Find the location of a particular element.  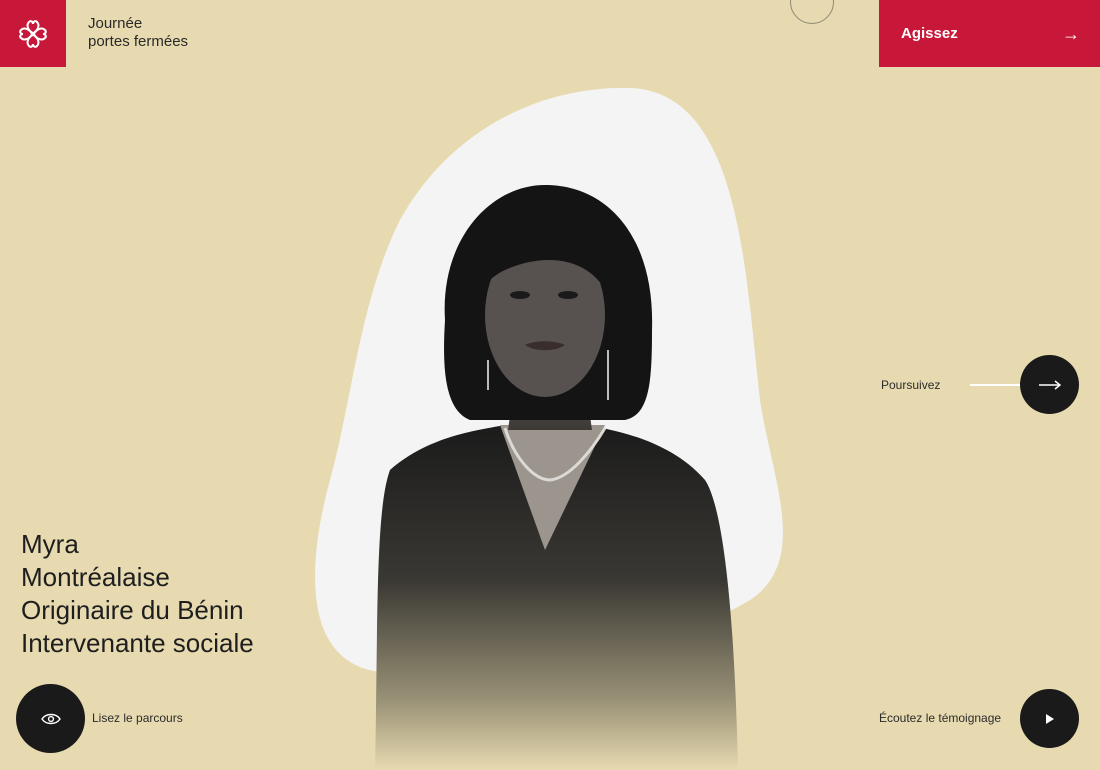

eye-icon is located at coordinates (50, 718).